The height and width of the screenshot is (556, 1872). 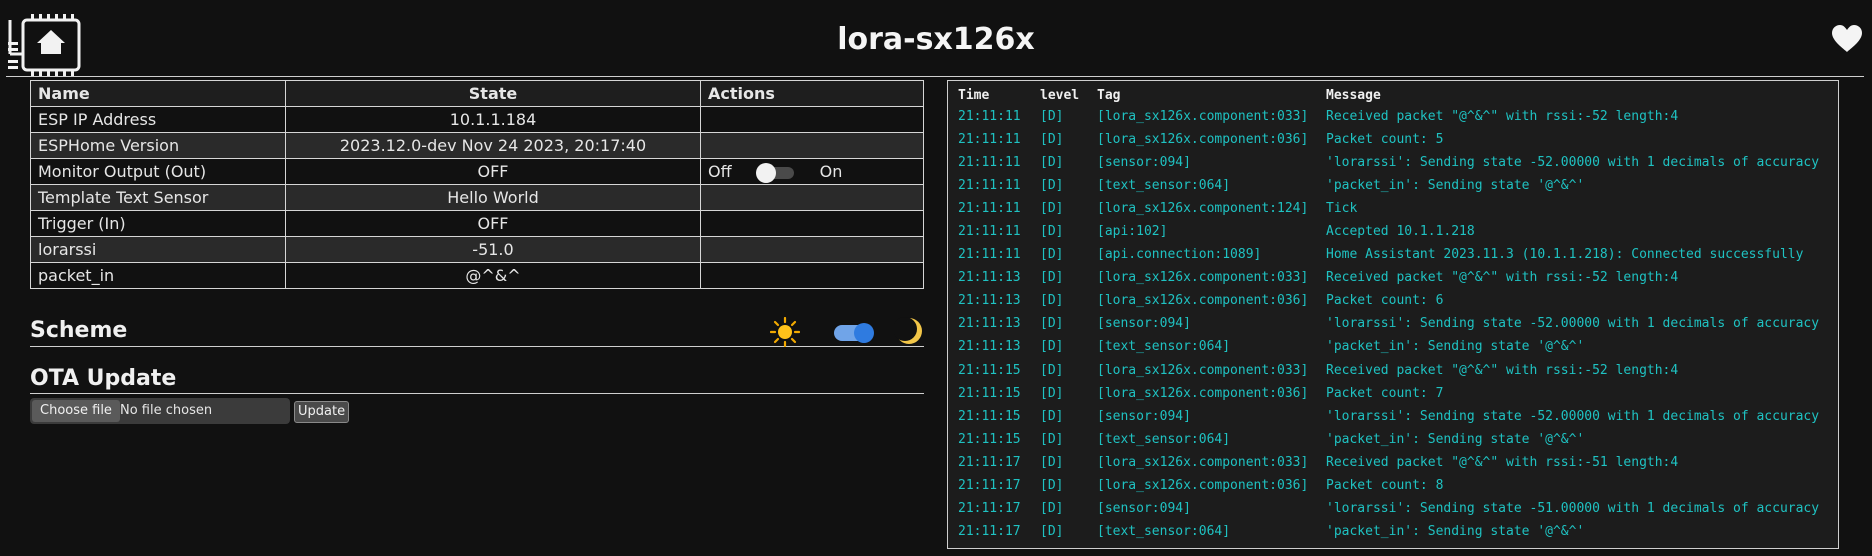 I want to click on page-title: lora-sx126x, so click(x=936, y=39).